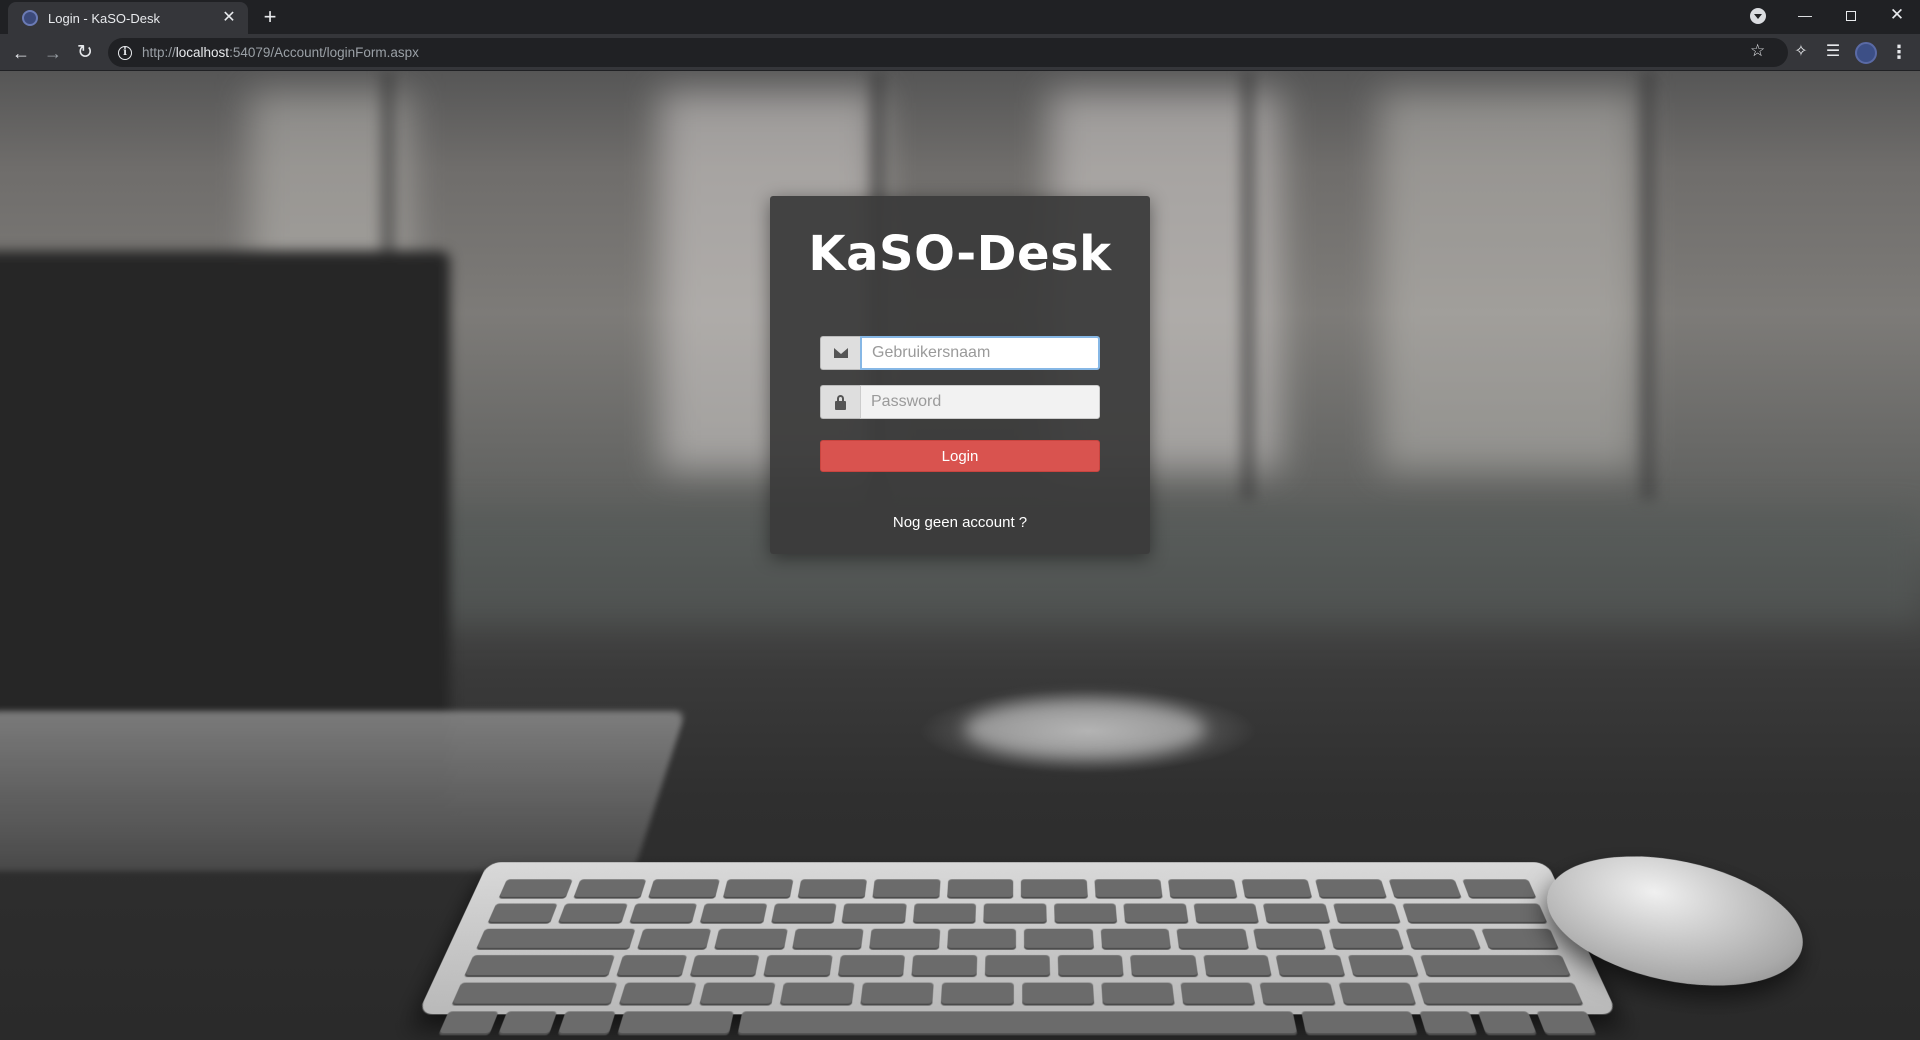 This screenshot has width=1920, height=1040. Describe the element at coordinates (1510, 281) in the screenshot. I see `background-window-light` at that location.